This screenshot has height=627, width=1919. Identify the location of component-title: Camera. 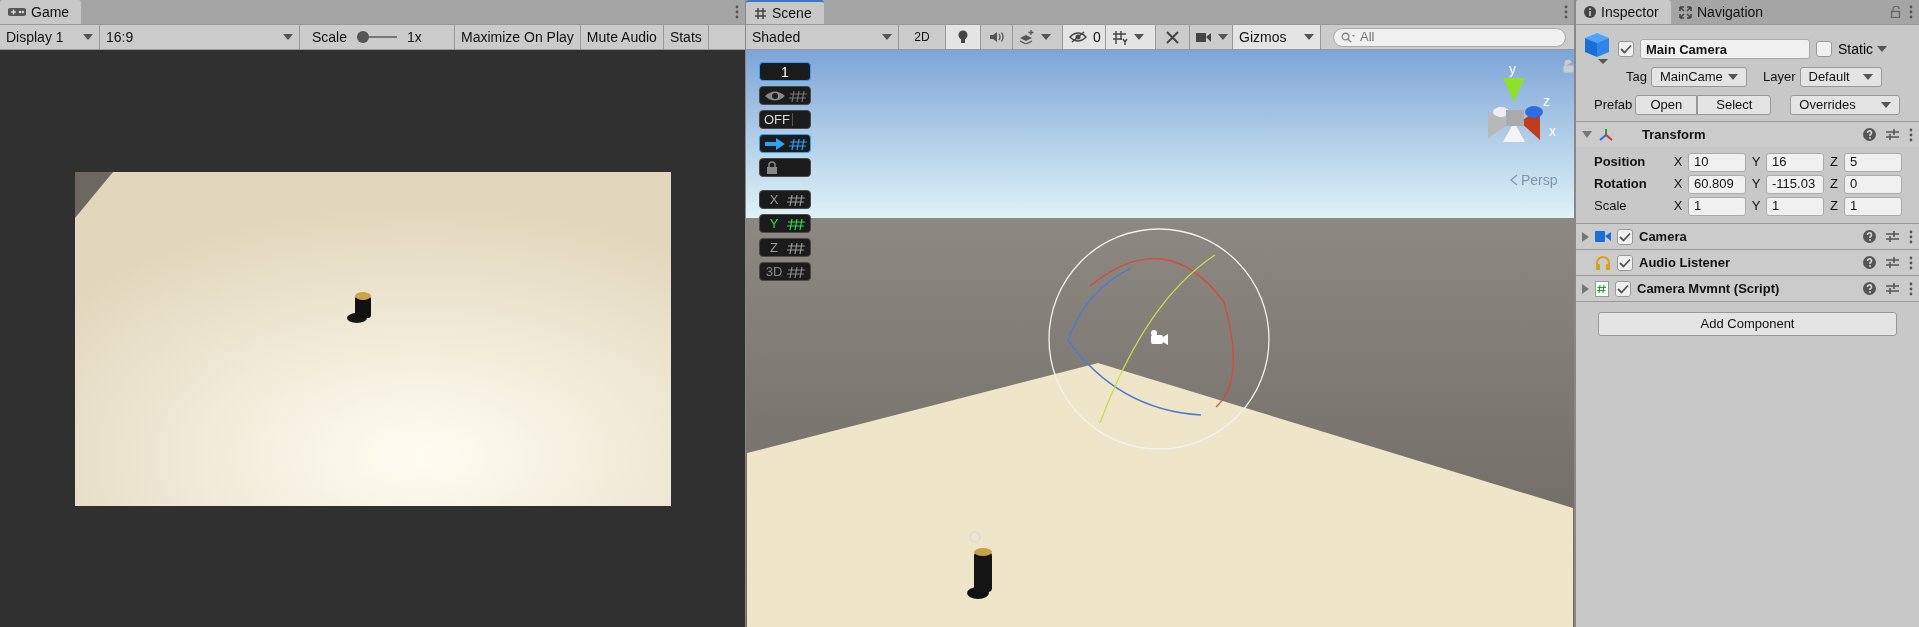
(1663, 236).